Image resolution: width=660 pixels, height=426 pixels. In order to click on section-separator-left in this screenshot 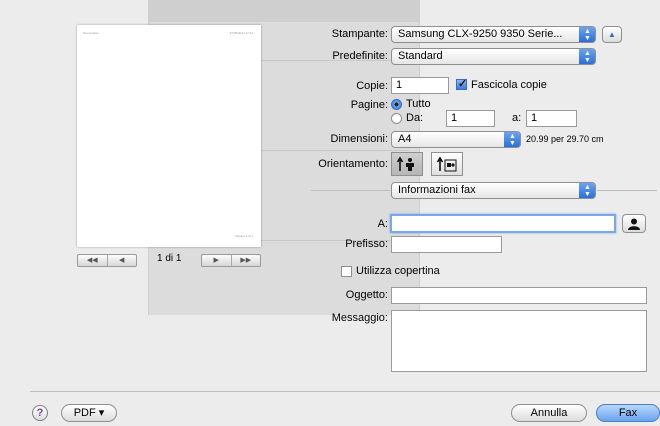, I will do `click(350, 190)`.